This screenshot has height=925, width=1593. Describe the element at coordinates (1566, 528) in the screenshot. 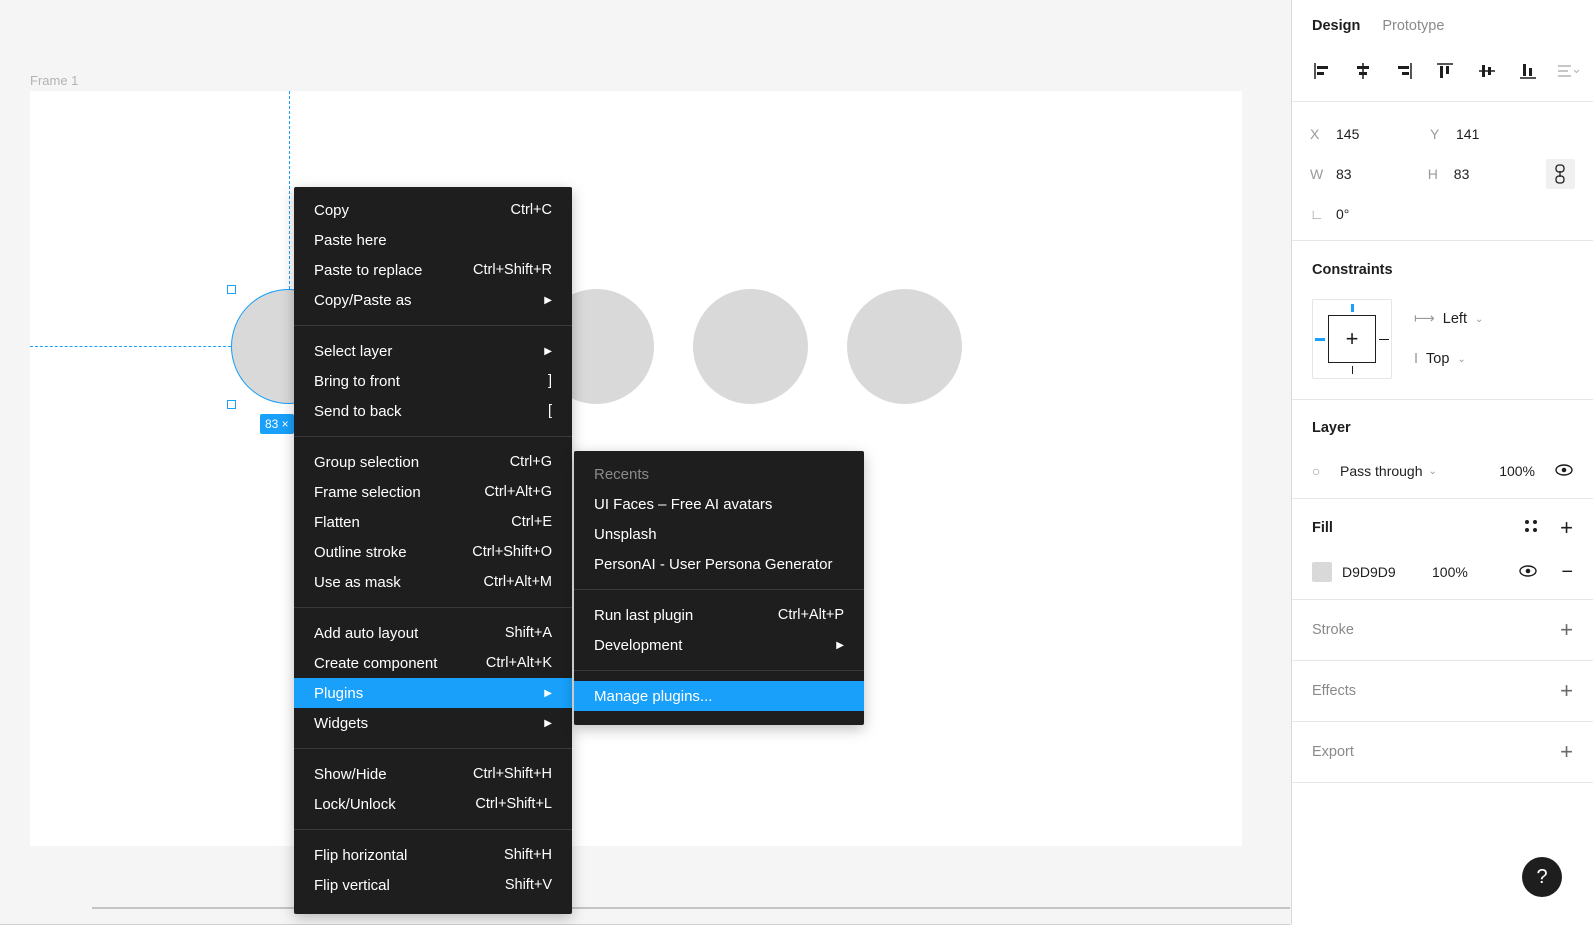

I see `add-fill-icon: +` at that location.